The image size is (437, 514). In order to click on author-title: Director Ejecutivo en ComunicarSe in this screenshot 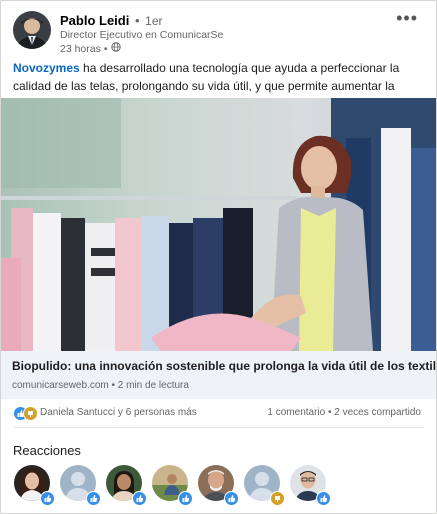, I will do `click(142, 35)`.